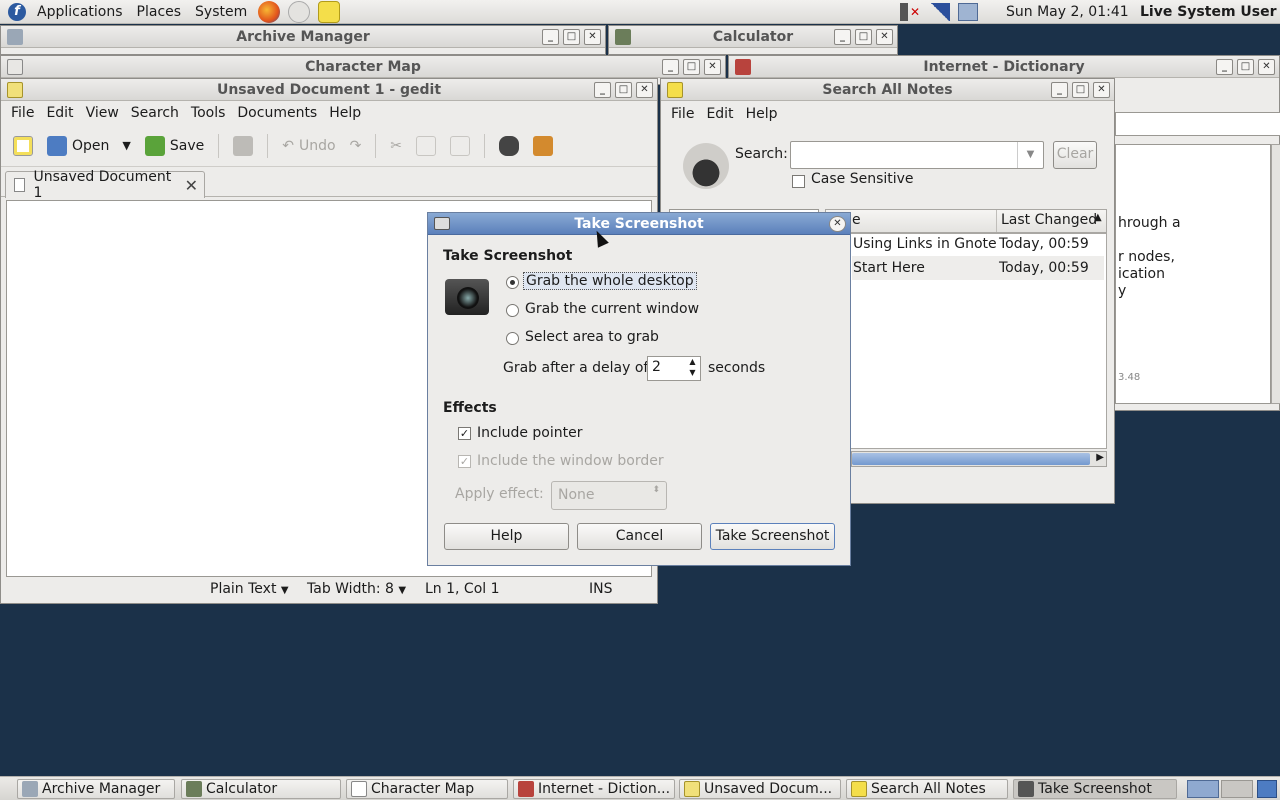 The height and width of the screenshot is (800, 1280). I want to click on include-pointer-checkbox: ✓, so click(464, 433).